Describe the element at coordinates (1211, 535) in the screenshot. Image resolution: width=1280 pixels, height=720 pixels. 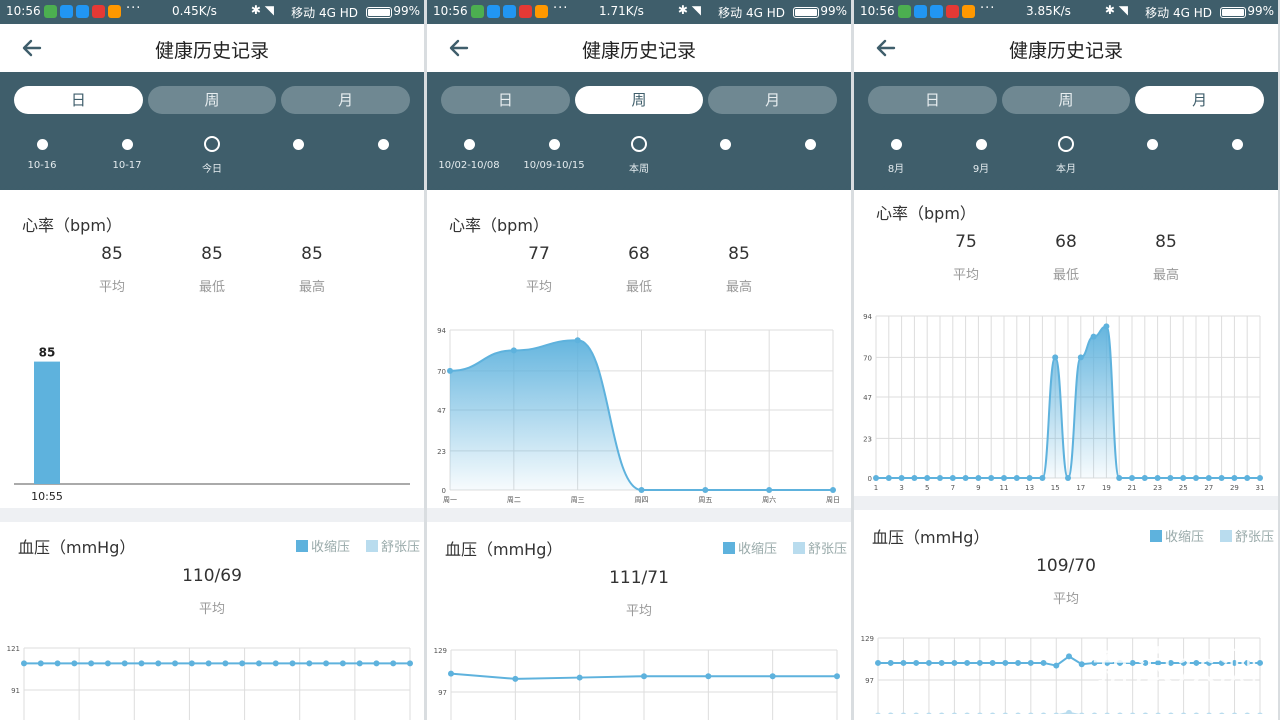
I see `bp-legend: 收缩压 舒张压` at that location.